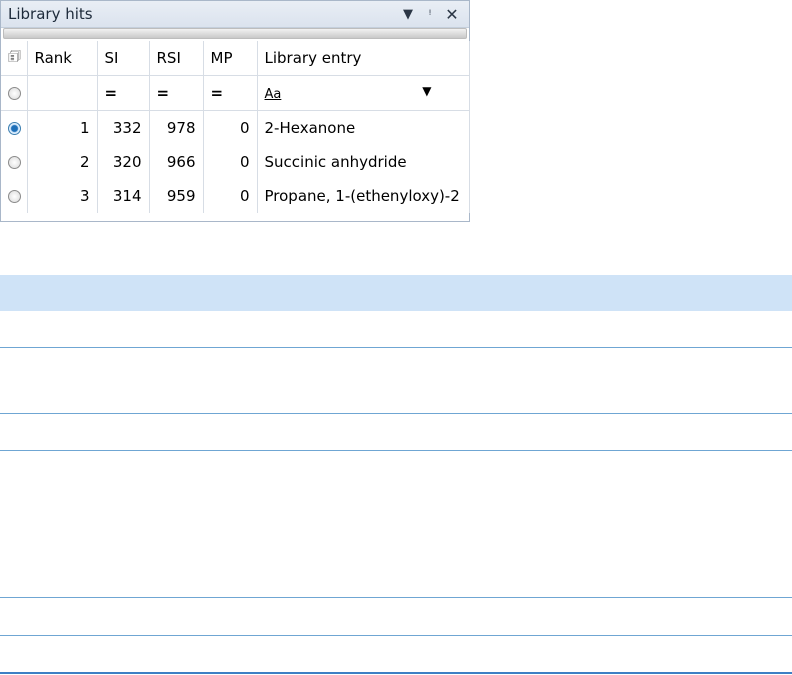  What do you see at coordinates (62, 162) in the screenshot?
I see `cell-rank: 2` at bounding box center [62, 162].